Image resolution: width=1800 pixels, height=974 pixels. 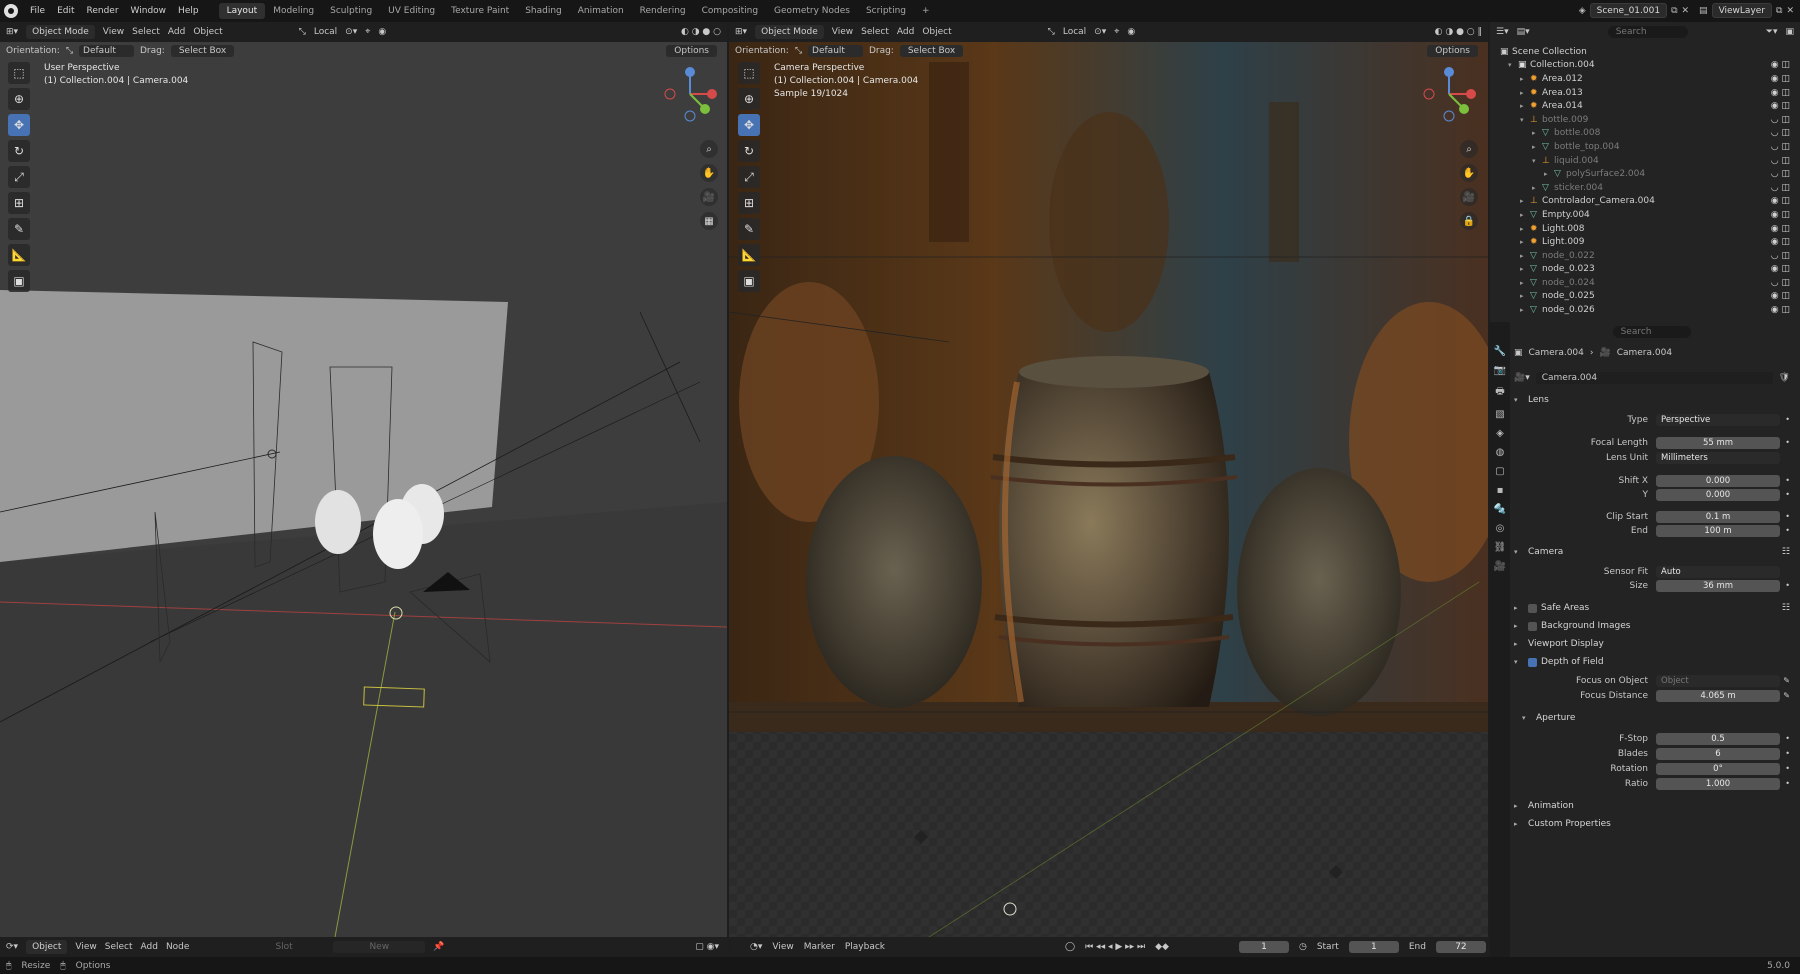 What do you see at coordinates (756, 947) in the screenshot?
I see `editor-type-icon: ◔▾` at bounding box center [756, 947].